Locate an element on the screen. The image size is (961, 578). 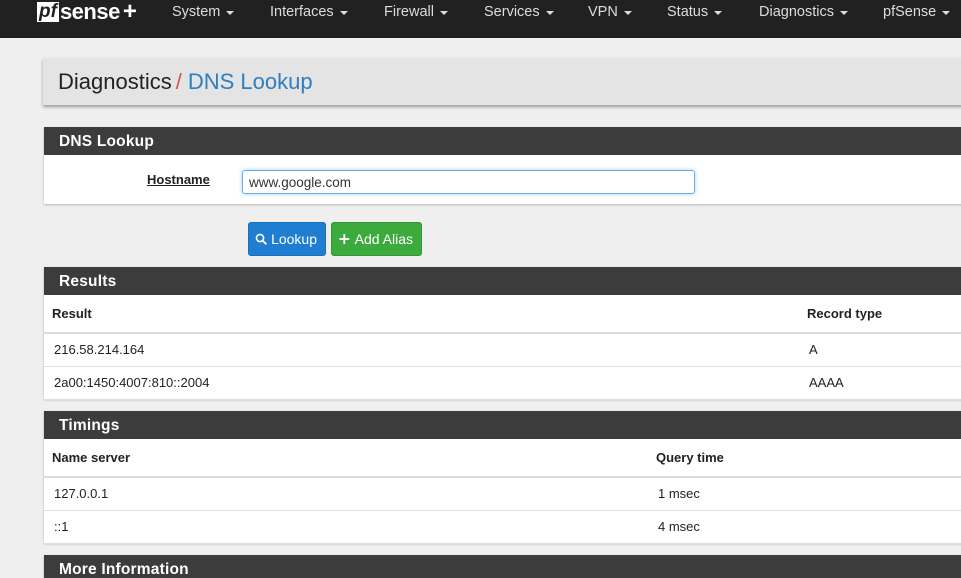
nav-menu-label: System is located at coordinates (196, 12).